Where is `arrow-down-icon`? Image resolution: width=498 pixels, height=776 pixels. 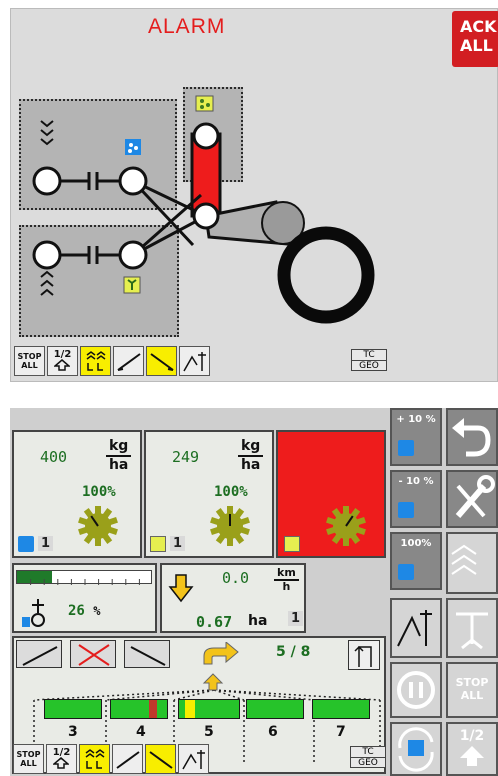
arrow-down-icon is located at coordinates (181, 588).